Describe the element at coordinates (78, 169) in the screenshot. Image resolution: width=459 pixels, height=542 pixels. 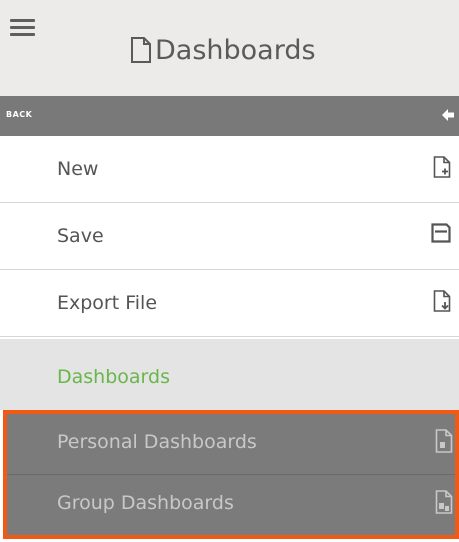
I see `menu-item-label: New` at that location.